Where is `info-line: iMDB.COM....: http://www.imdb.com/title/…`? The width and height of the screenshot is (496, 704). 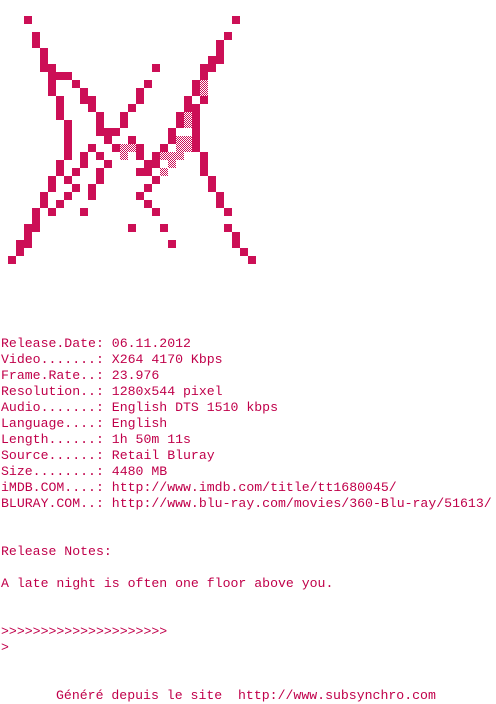
info-line: iMDB.COM....: http://www.imdb.com/title/… is located at coordinates (199, 488).